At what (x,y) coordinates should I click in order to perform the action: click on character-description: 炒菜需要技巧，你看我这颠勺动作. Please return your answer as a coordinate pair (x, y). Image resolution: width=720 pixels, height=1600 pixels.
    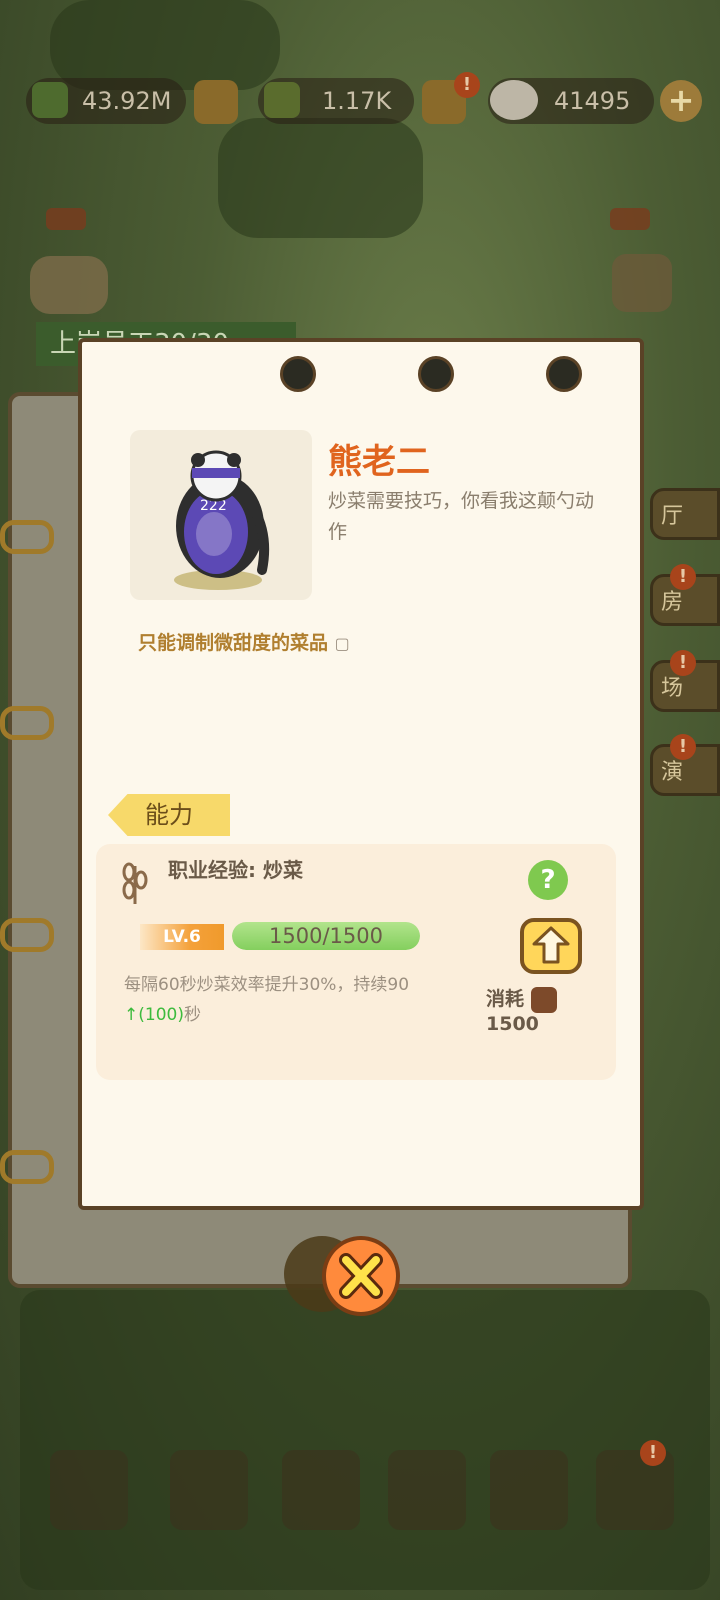
    Looking at the image, I should click on (461, 516).